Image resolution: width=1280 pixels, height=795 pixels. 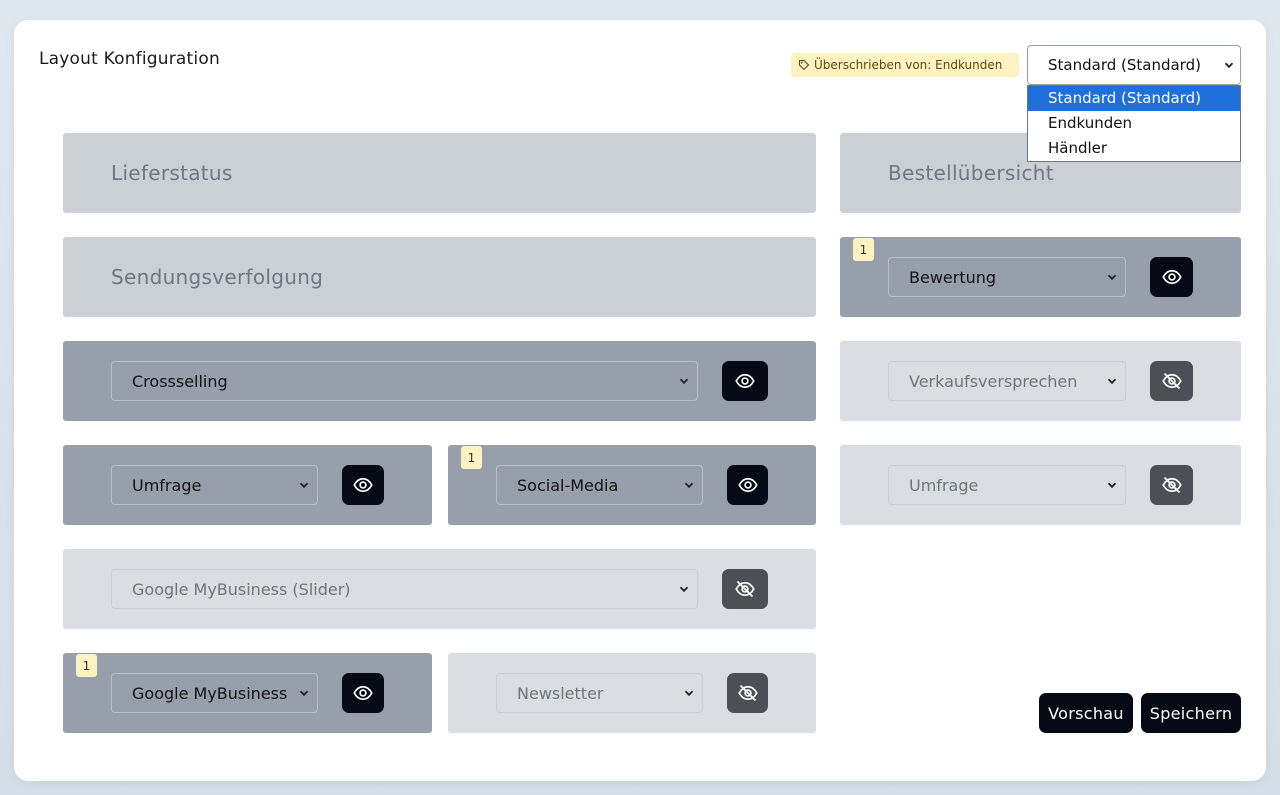 What do you see at coordinates (971, 173) in the screenshot?
I see `block-heading: Bestellübersicht` at bounding box center [971, 173].